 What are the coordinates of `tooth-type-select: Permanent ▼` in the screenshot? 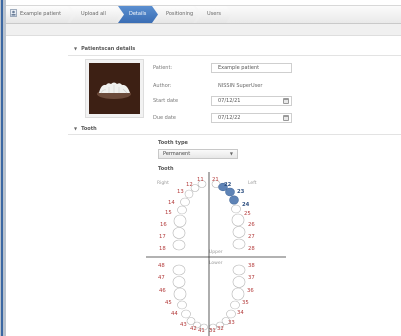 It's located at (198, 154).